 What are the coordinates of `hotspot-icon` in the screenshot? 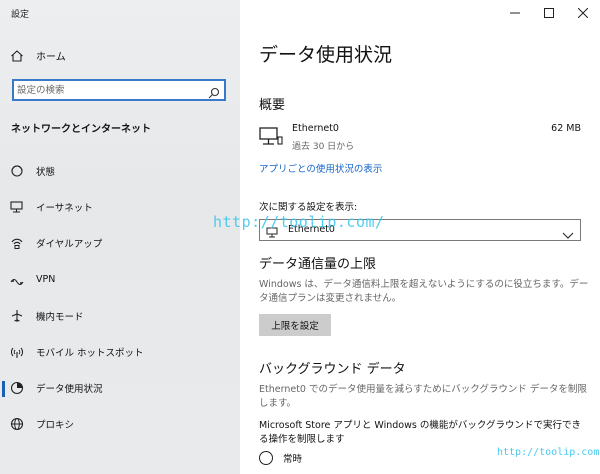 It's located at (17, 352).